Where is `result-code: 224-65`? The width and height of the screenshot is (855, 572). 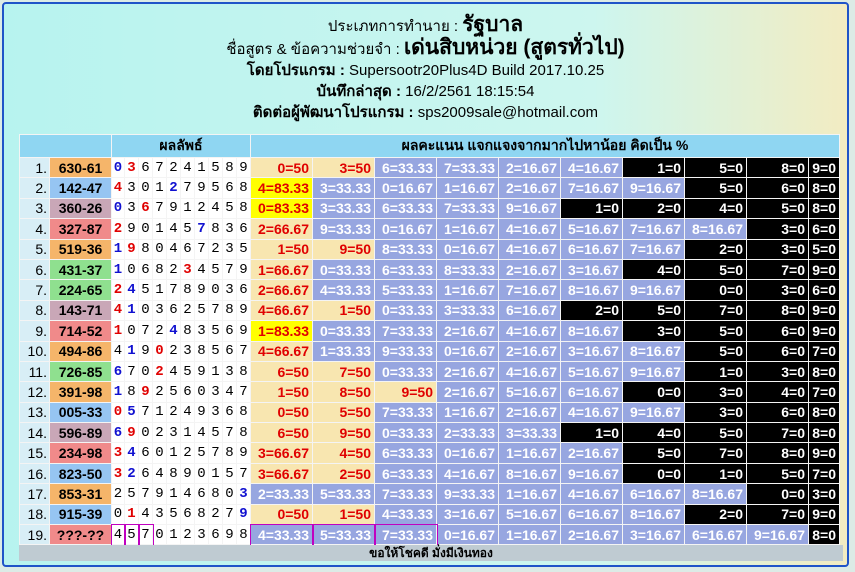
result-code: 224-65 is located at coordinates (80, 290).